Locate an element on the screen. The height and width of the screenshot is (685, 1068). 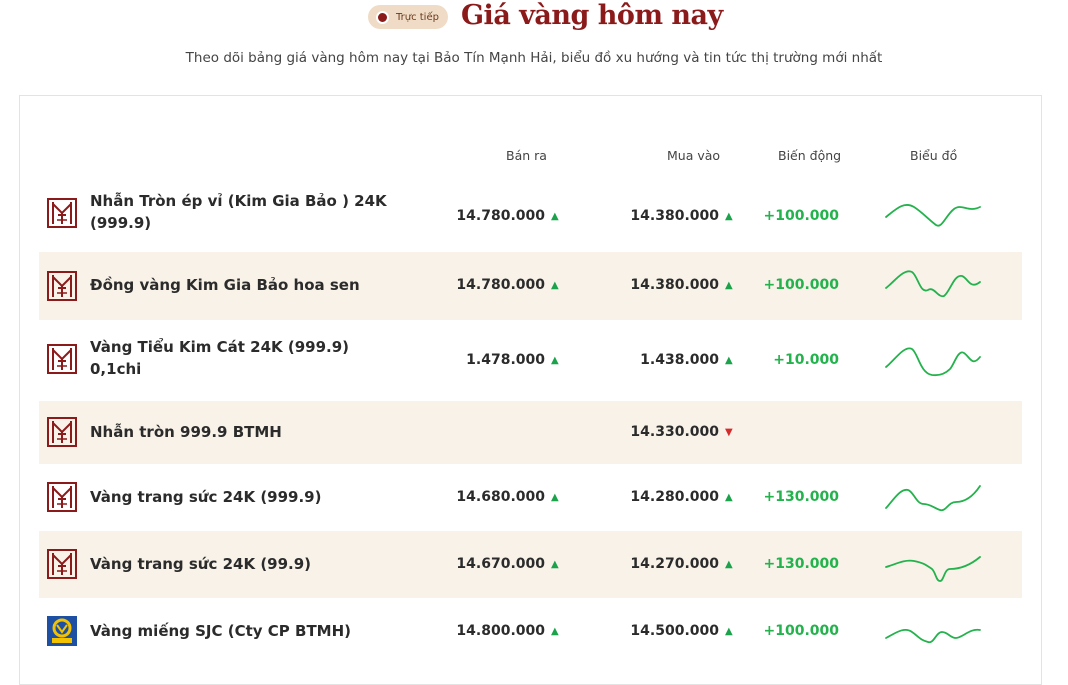
product-name: Nhẫn tròn 999.9 BTMH is located at coordinates (186, 432).